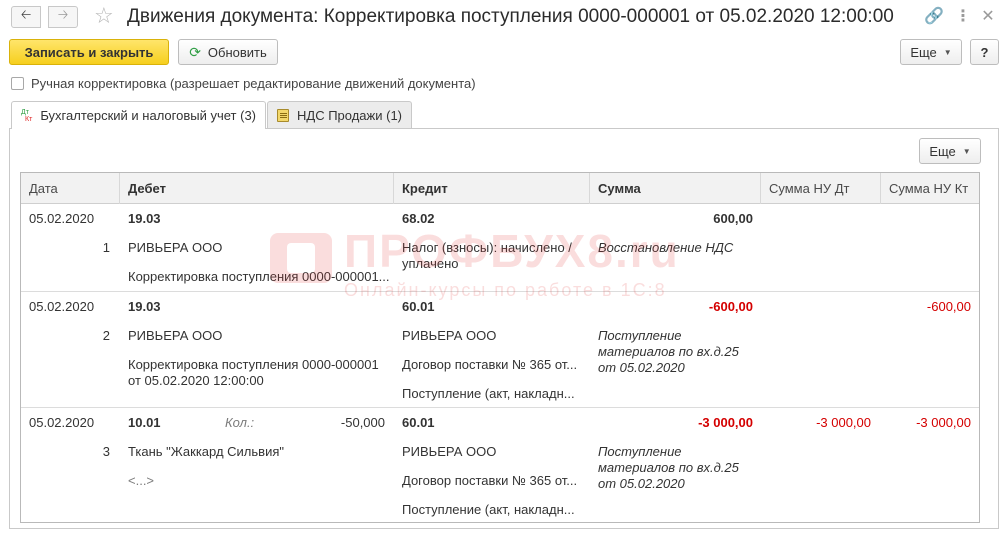 The width and height of the screenshot is (1007, 537). I want to click on back-button: 🡠, so click(26, 17).